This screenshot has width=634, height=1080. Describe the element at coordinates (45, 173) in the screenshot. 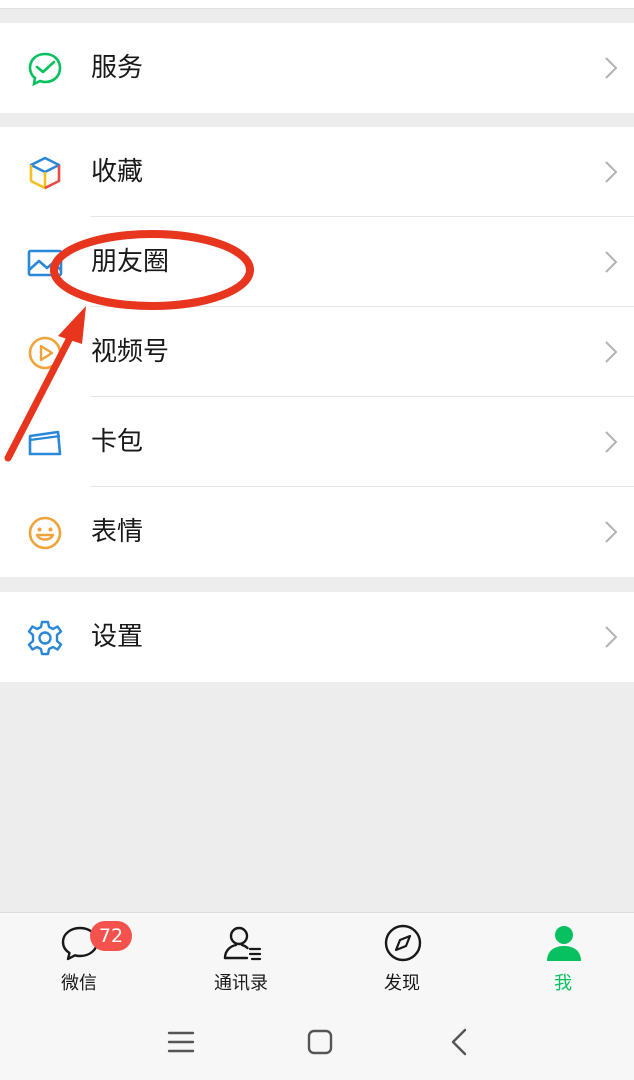

I see `favorites-cube-icon` at that location.